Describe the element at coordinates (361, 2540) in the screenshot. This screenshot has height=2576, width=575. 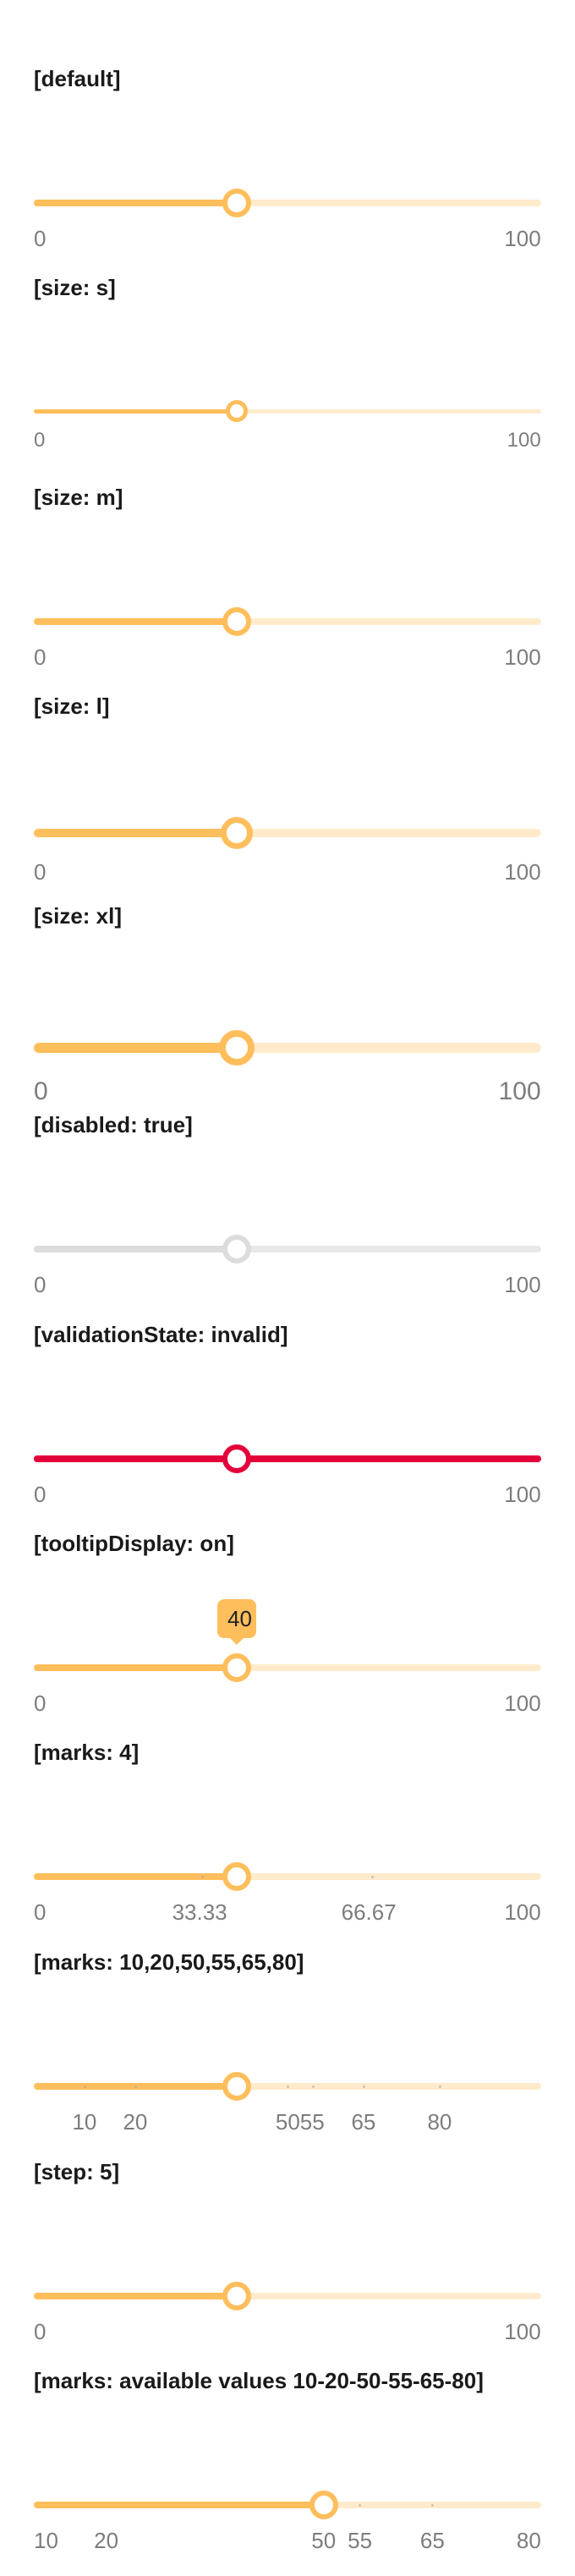
I see `slider-label: 55` at that location.